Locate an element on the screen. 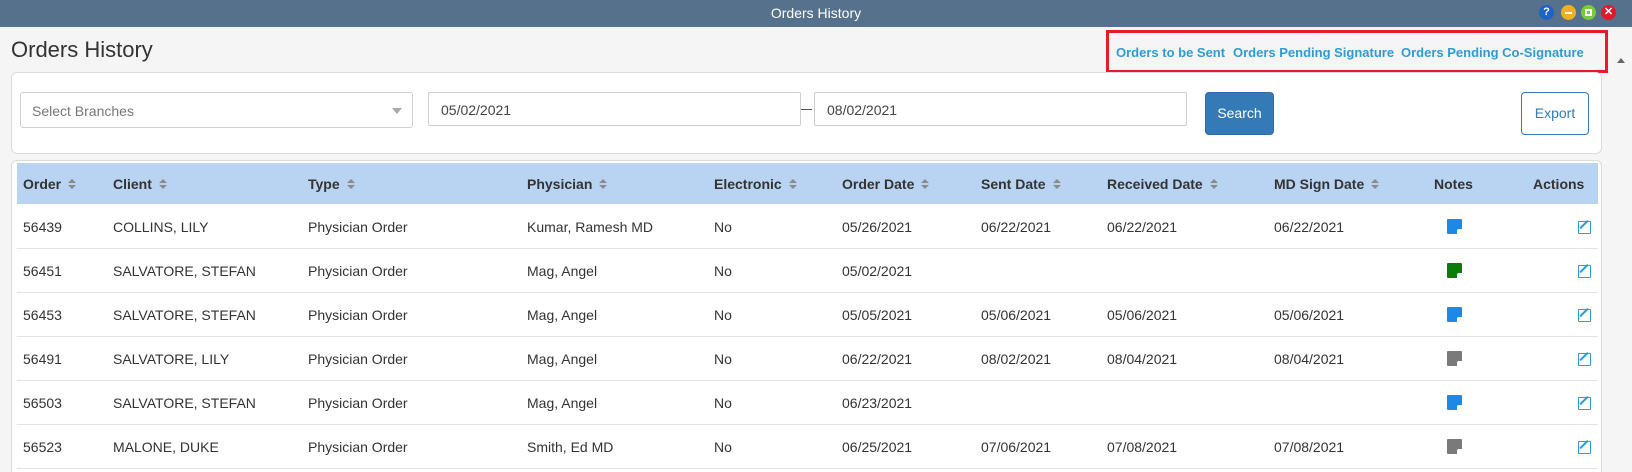  sent-date-cell: 08/02/2021 is located at coordinates (1016, 359).